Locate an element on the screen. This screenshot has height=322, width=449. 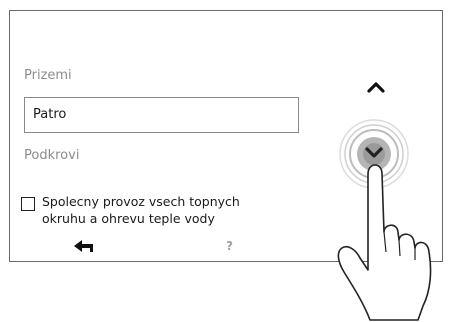
list-item-label: Patro is located at coordinates (50, 114).